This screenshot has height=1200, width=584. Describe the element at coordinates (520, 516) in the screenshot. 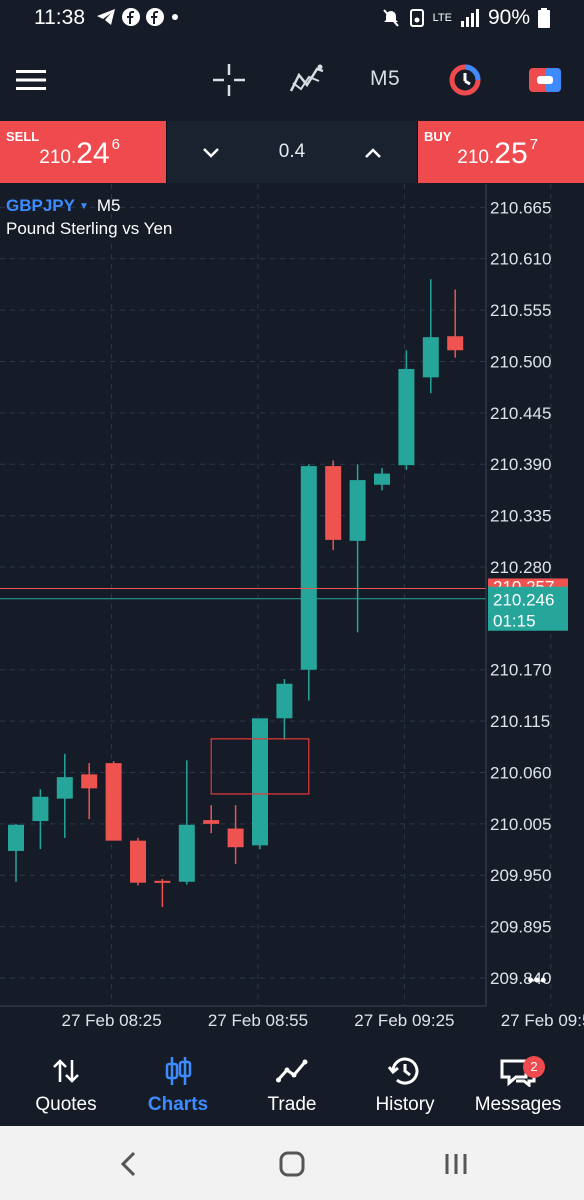

I see `y-axis-label: 210.335` at that location.